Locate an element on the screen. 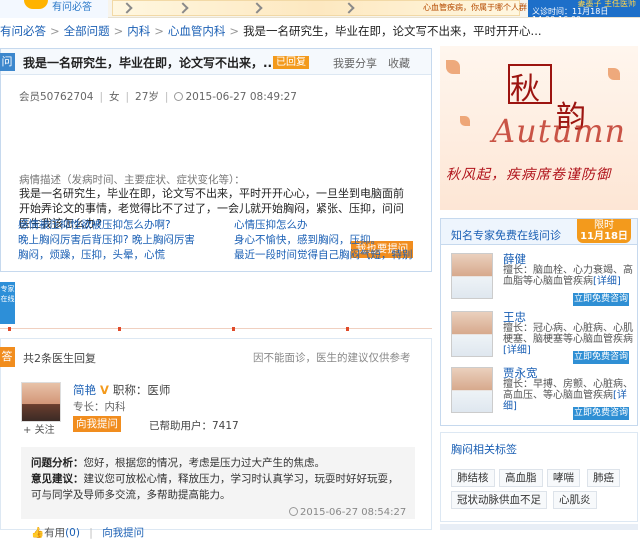 The image size is (640, 540). breadcrumb-cardiology: 心血管内科 is located at coordinates (197, 31).